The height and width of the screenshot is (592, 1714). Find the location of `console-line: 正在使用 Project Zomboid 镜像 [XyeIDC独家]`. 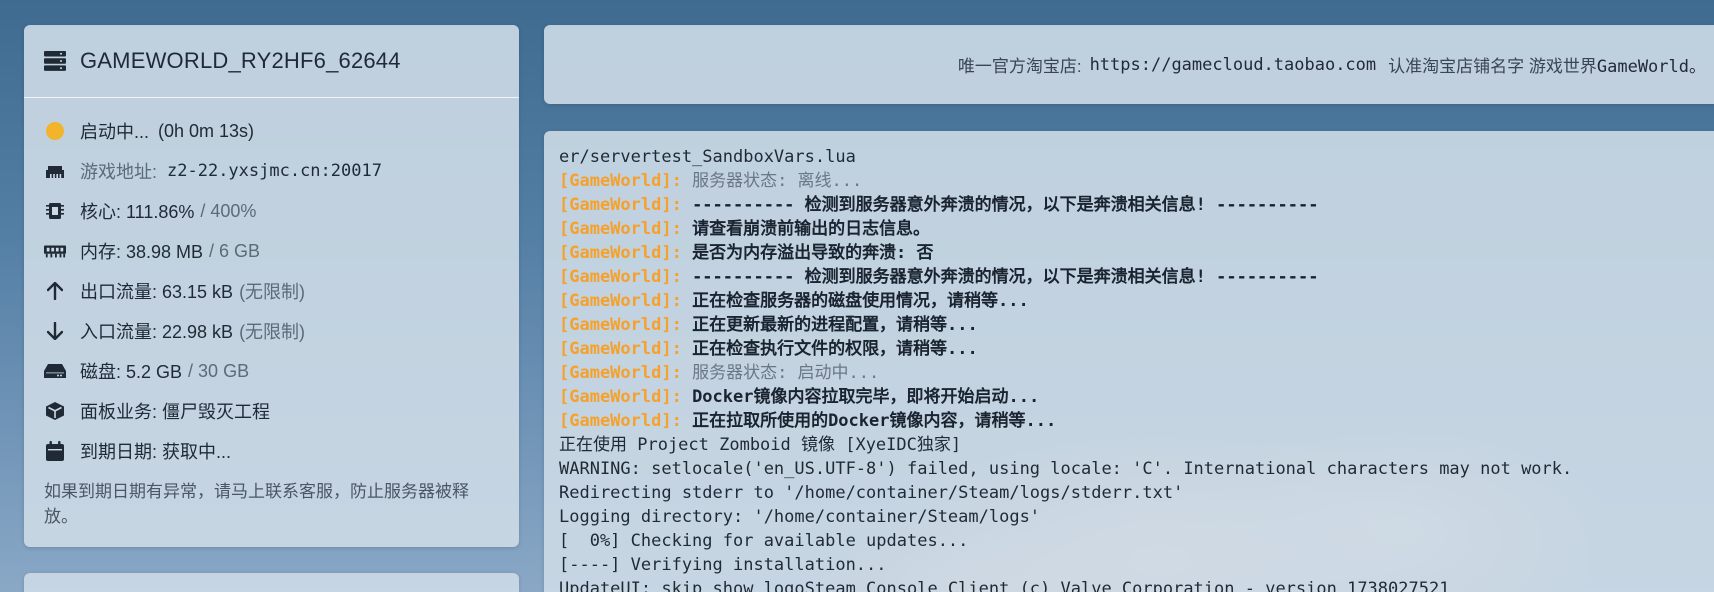

console-line: 正在使用 Project Zomboid 镜像 [XyeIDC独家] is located at coordinates (1136, 445).